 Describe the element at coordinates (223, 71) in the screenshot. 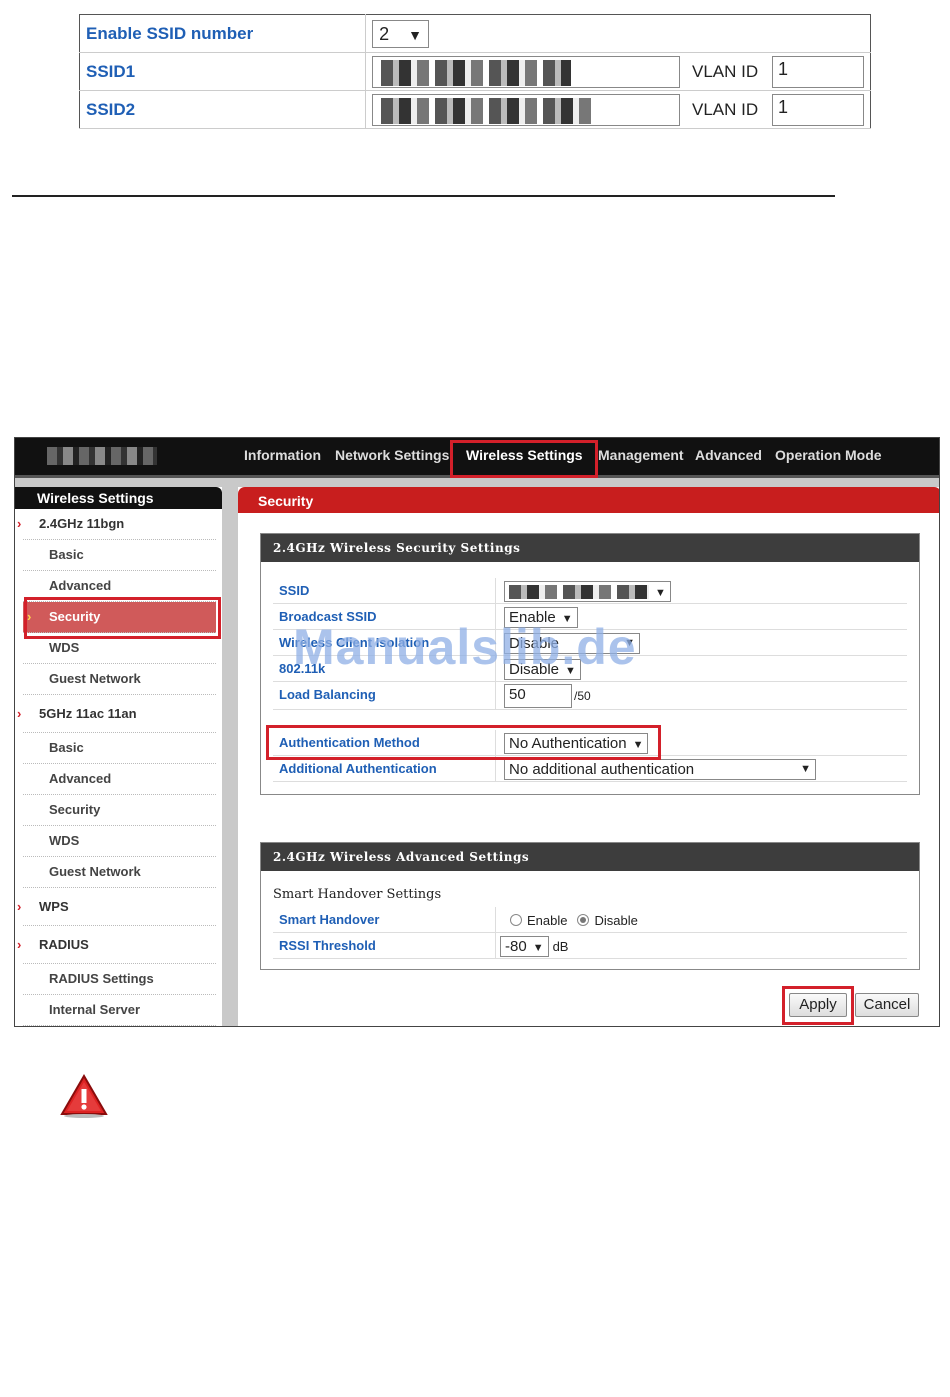

I see `ssid1-label: SSID1` at that location.